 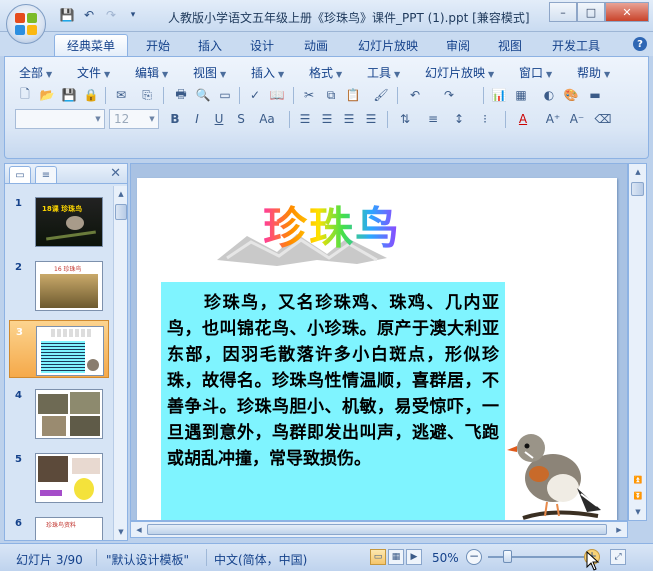 What do you see at coordinates (59, 526) in the screenshot?
I see `slide-thumbnail-6: 6 珍珠鸟资料` at bounding box center [59, 526].